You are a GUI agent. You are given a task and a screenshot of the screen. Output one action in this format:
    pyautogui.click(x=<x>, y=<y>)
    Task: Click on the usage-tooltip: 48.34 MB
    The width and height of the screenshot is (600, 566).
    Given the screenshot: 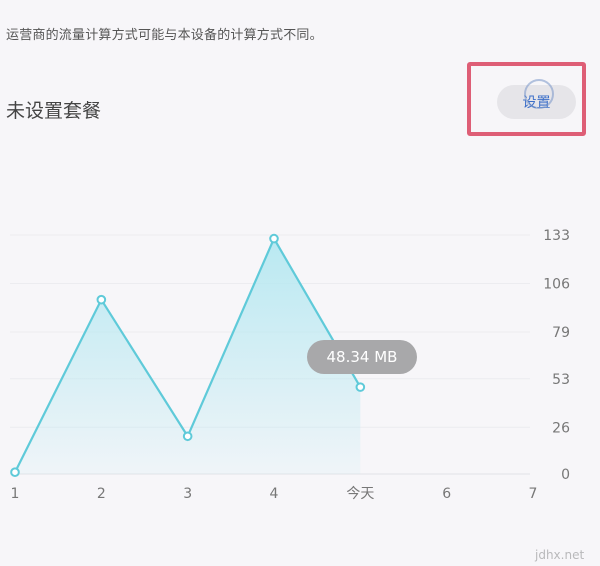 What is the action you would take?
    pyautogui.click(x=362, y=357)
    